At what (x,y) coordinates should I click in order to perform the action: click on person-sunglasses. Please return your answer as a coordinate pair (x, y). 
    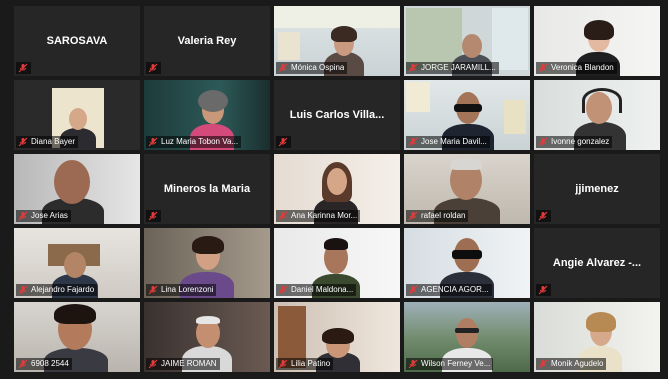
    Looking at the image, I should click on (467, 254).